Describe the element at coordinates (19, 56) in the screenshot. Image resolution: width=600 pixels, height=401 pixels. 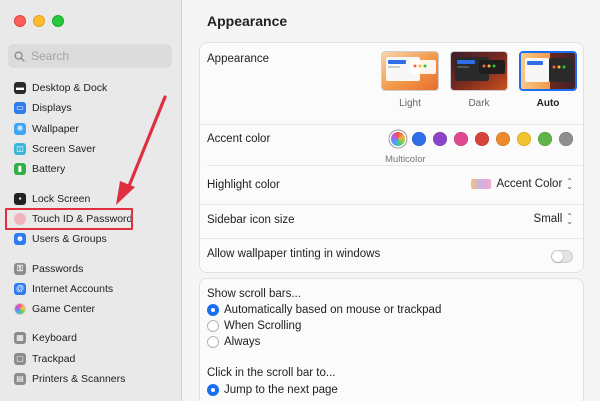
I see `search-icon` at that location.